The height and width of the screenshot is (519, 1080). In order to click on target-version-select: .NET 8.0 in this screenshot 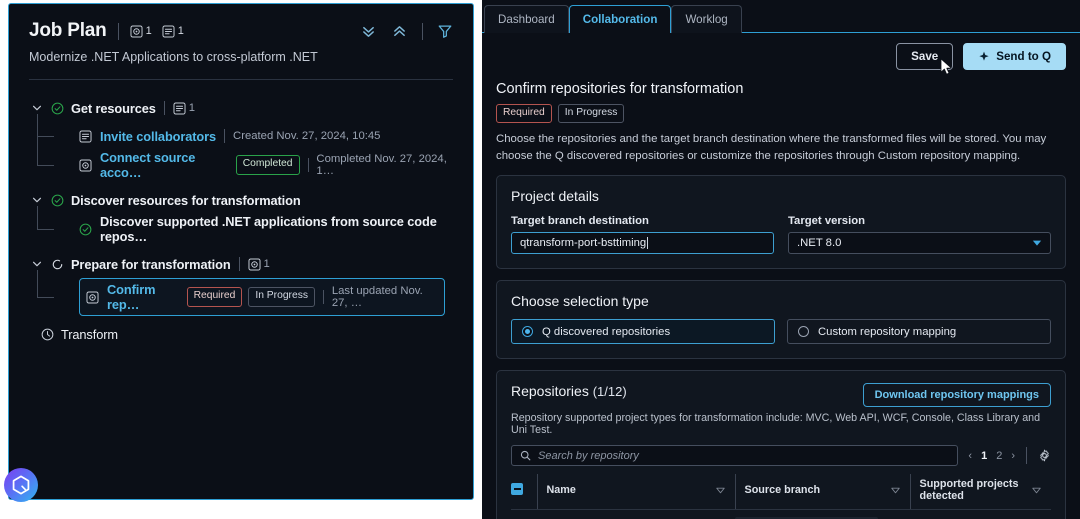, I will do `click(919, 243)`.